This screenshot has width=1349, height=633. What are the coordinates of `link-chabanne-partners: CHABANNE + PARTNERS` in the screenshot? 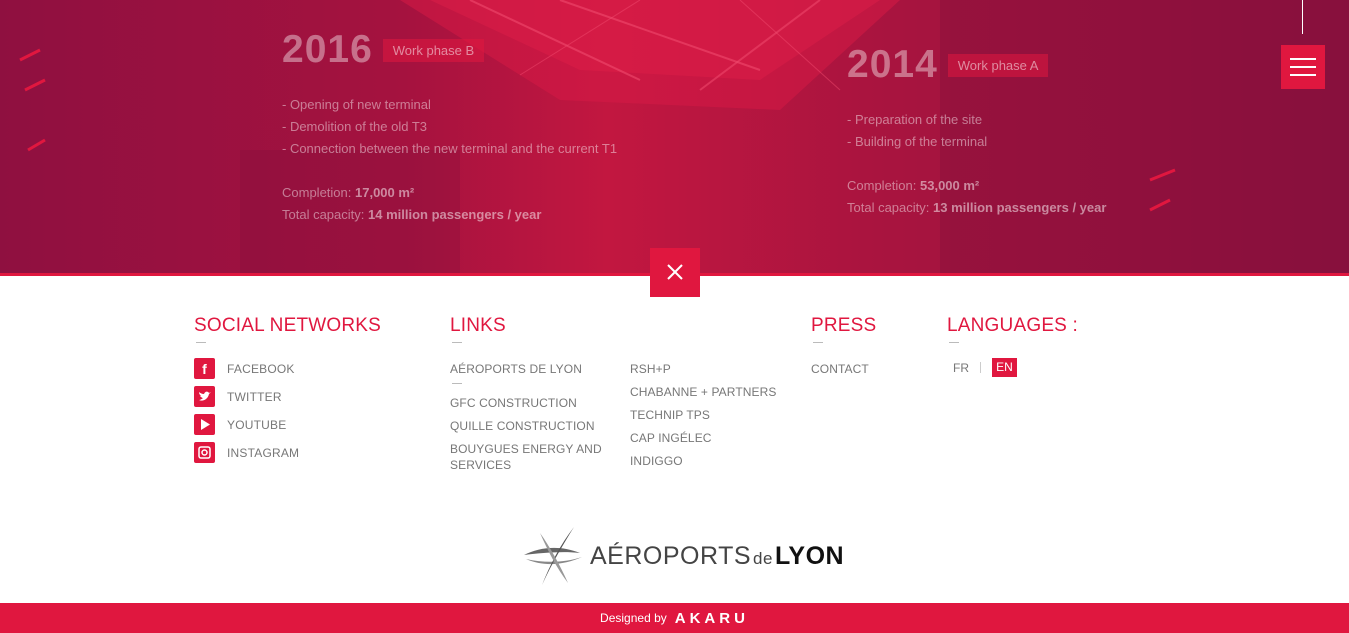 It's located at (703, 392).